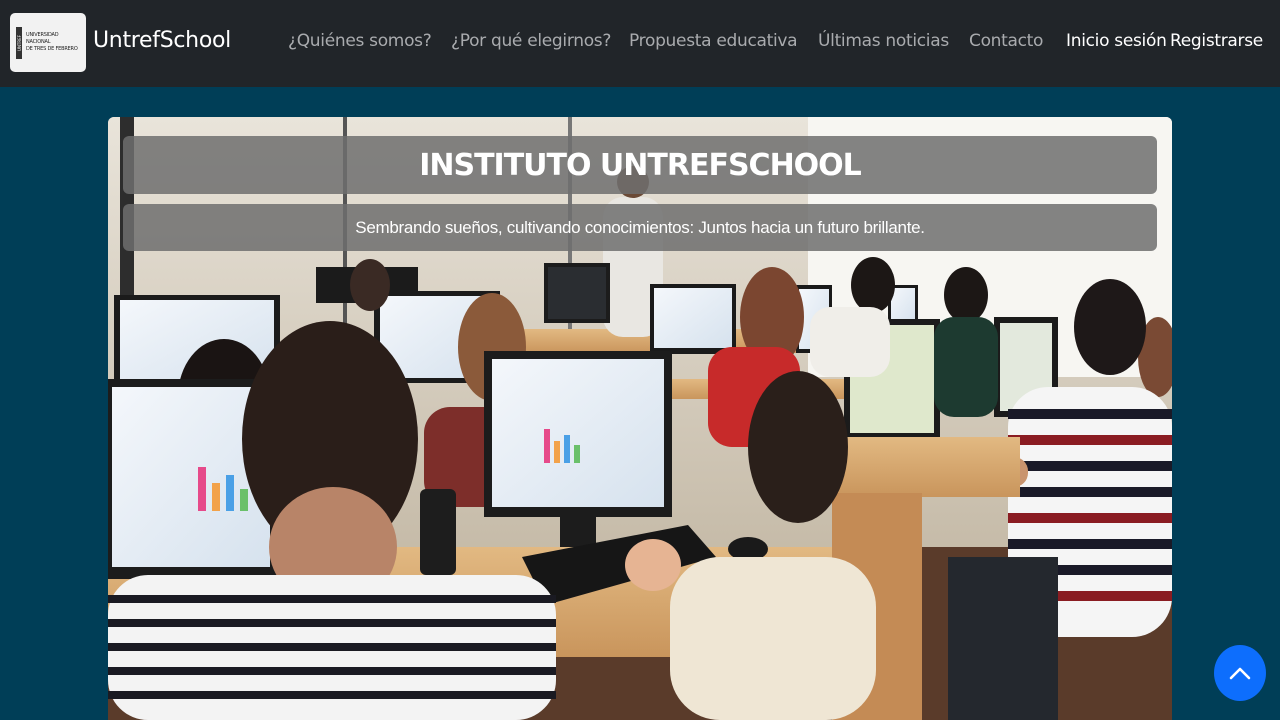  I want to click on chevron-up-icon, so click(1240, 673).